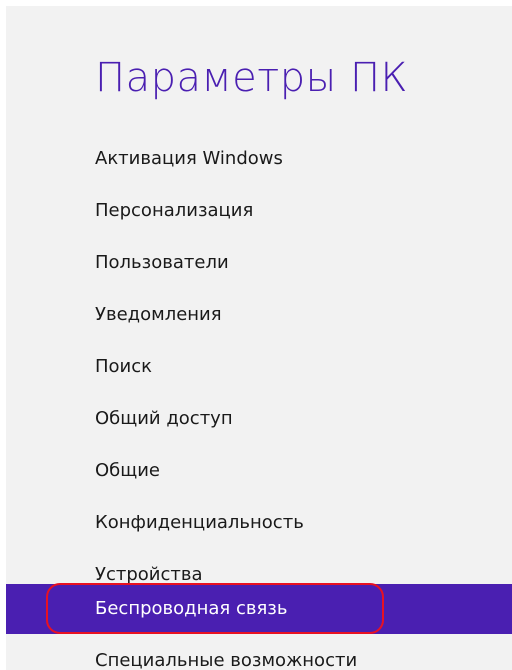 The image size is (512, 670). Describe the element at coordinates (199, 522) in the screenshot. I see `nav-item-label: Конфиденциальность` at that location.